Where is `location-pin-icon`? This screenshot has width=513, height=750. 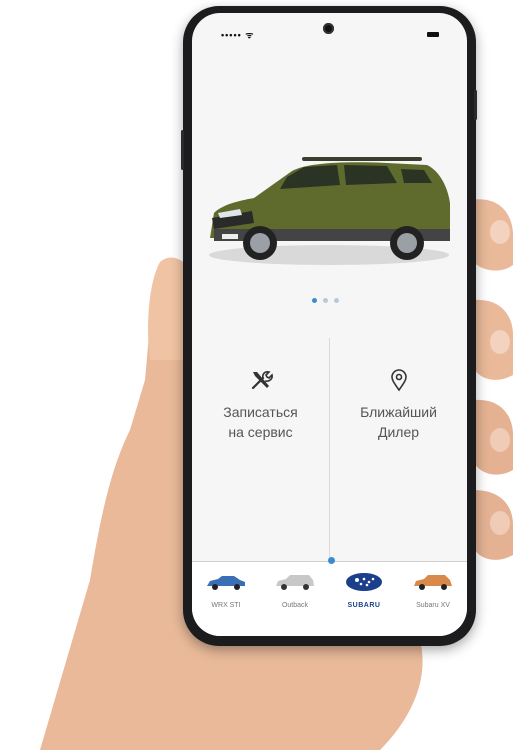 location-pin-icon is located at coordinates (398, 380).